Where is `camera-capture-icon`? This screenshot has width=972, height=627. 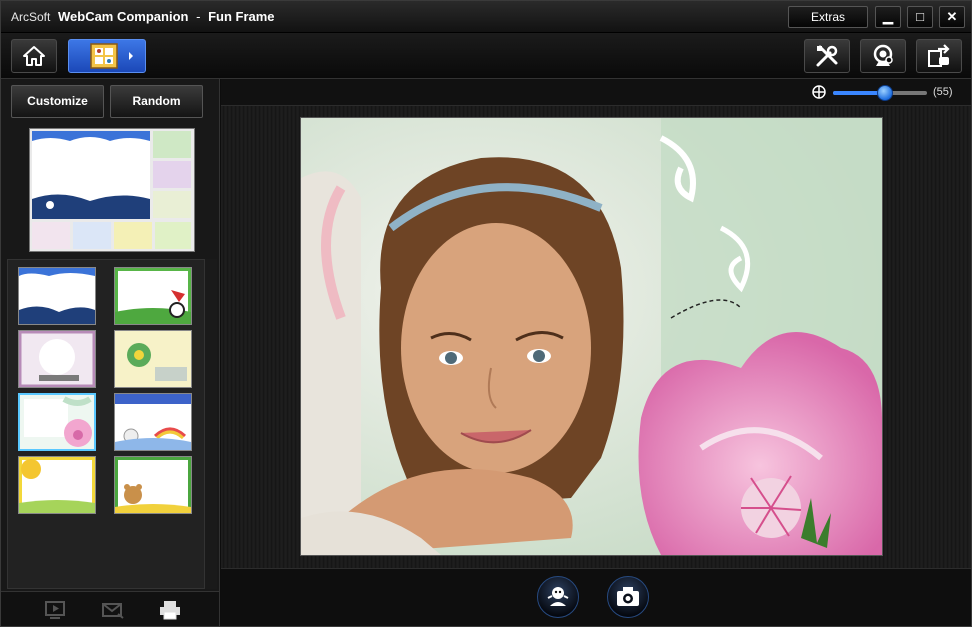 camera-capture-icon is located at coordinates (628, 596).